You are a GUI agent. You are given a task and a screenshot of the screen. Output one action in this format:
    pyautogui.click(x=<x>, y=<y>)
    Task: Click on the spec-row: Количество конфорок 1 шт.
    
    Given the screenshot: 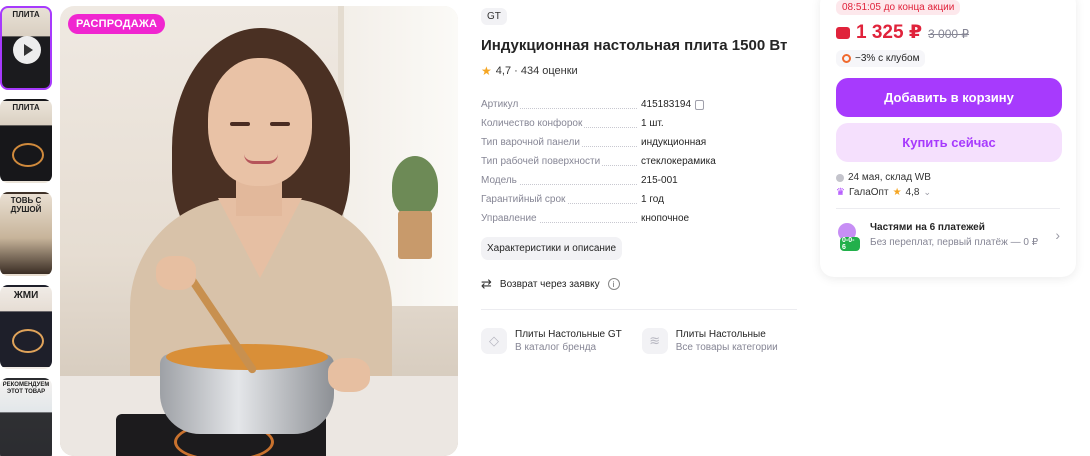 What is the action you would take?
    pyautogui.click(x=639, y=127)
    